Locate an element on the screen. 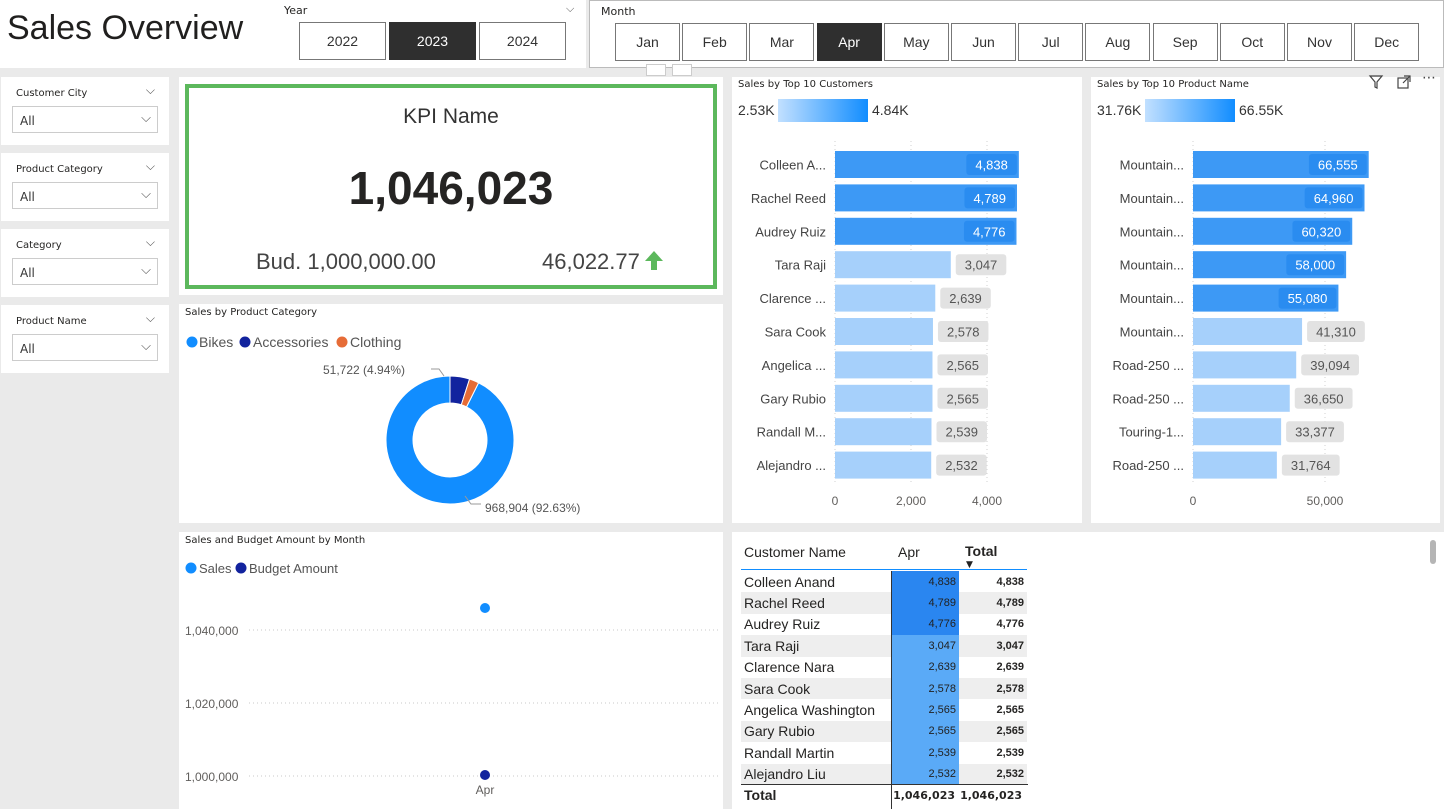  up-arrow-icon is located at coordinates (654, 260).